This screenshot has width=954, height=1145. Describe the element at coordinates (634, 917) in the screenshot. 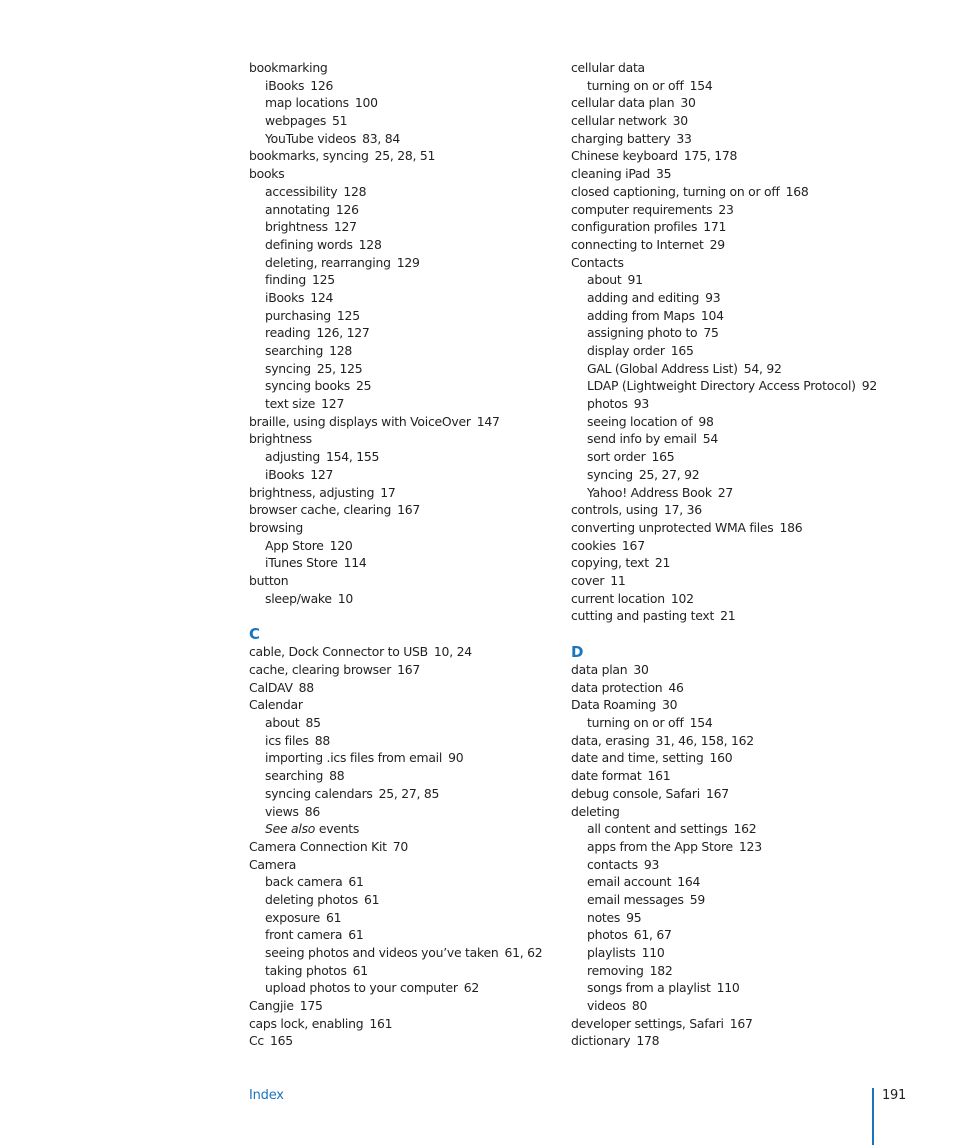

I see `page-references: 95` at that location.